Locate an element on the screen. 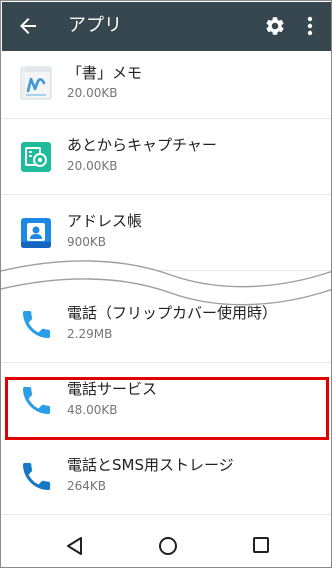 Image resolution: width=332 pixels, height=568 pixels. app-list-item-selected: 電話サービス 48.00KB is located at coordinates (166, 401).